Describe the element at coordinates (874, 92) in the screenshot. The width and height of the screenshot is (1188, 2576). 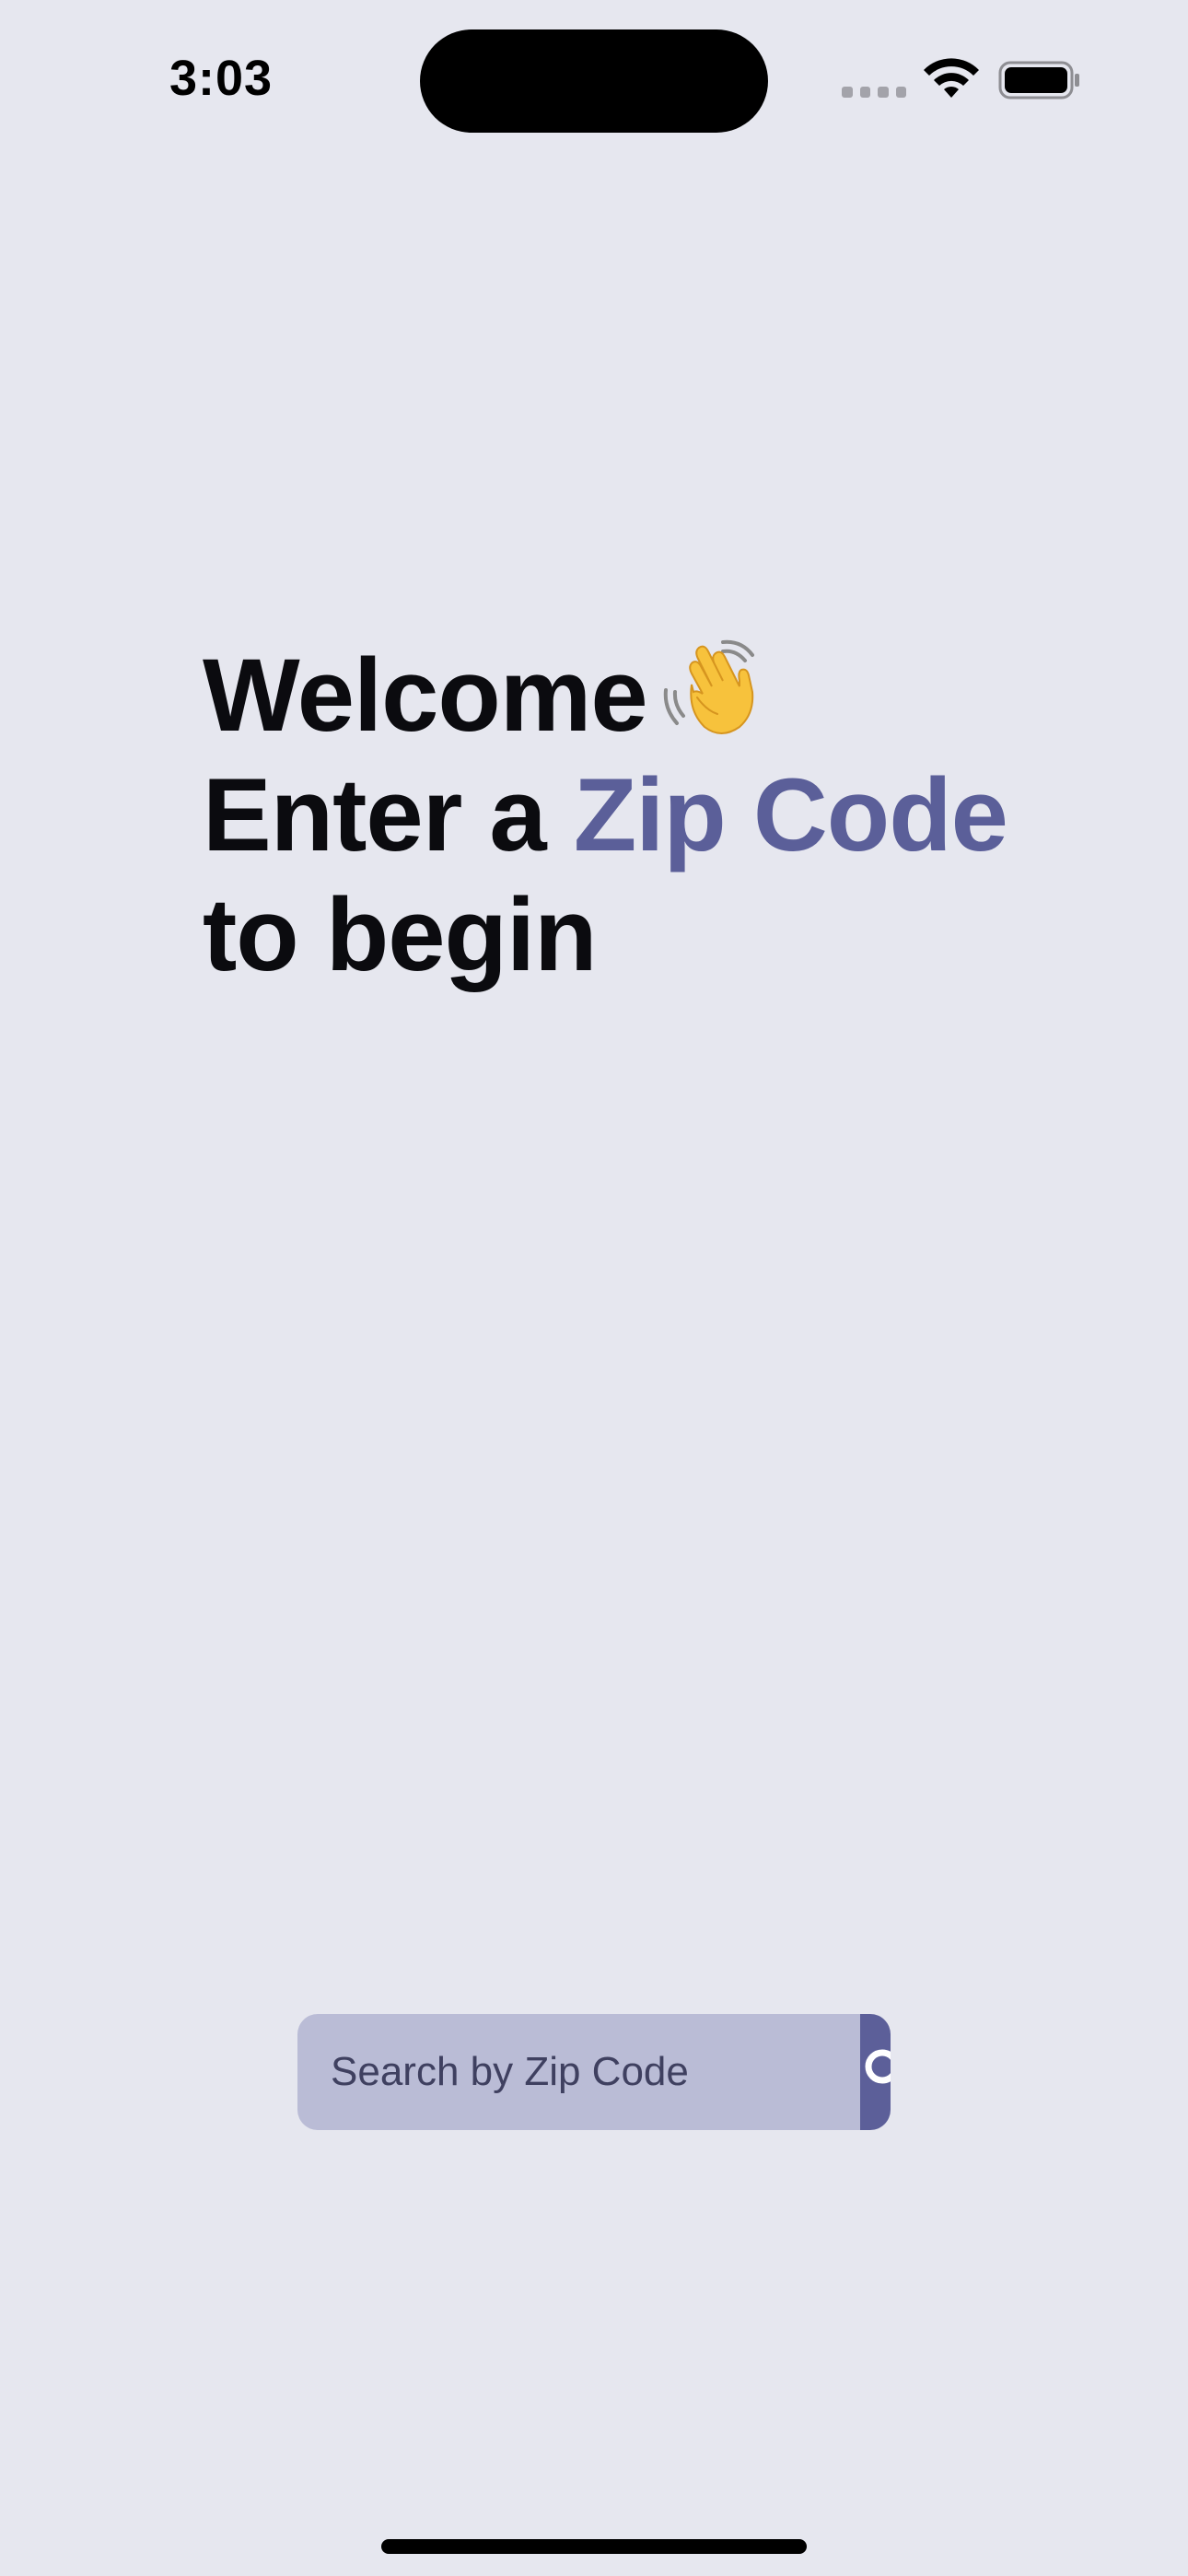
I see `cellular-signal-icon` at that location.